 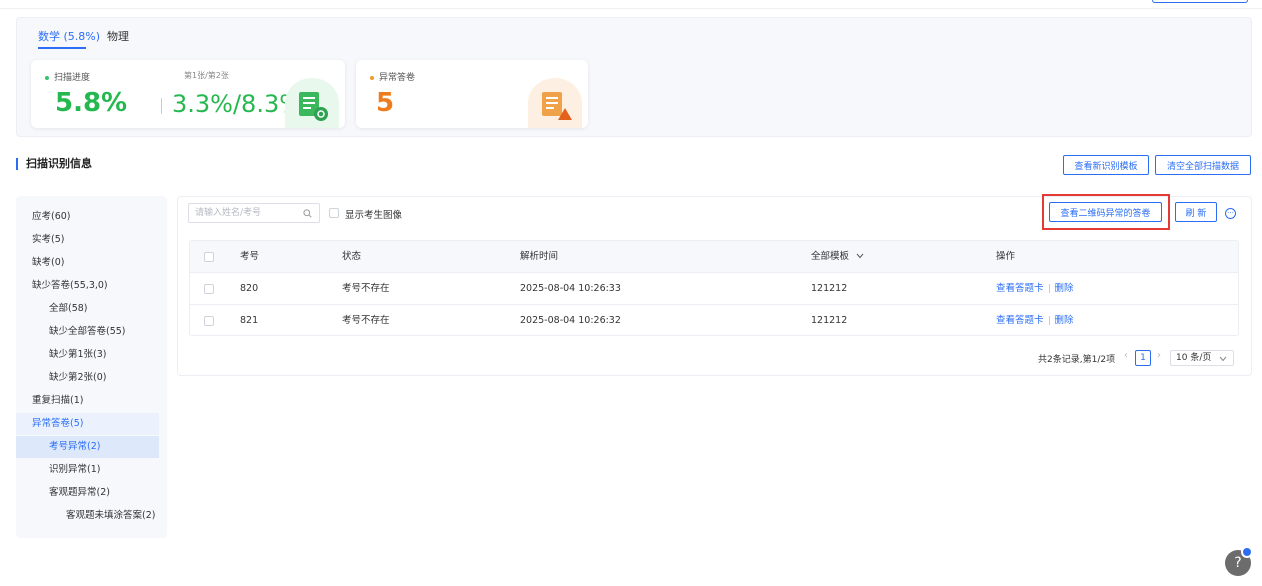 What do you see at coordinates (1203, 165) in the screenshot?
I see `clear-all-scan-data-button: 清空全部扫描数据` at bounding box center [1203, 165].